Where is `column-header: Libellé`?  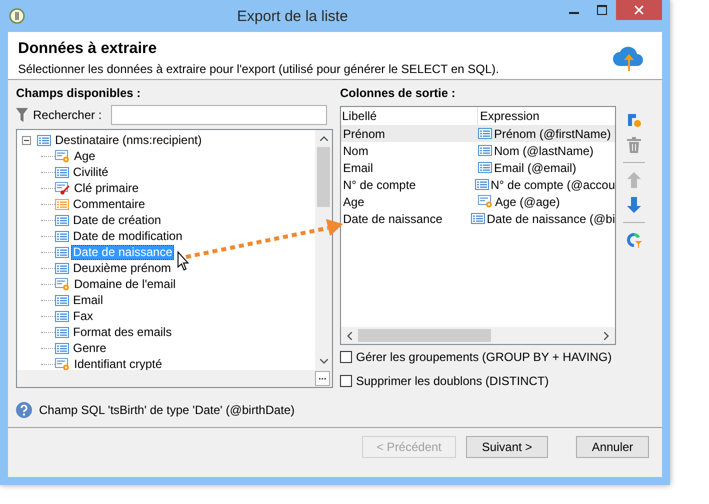 column-header: Libellé is located at coordinates (359, 116).